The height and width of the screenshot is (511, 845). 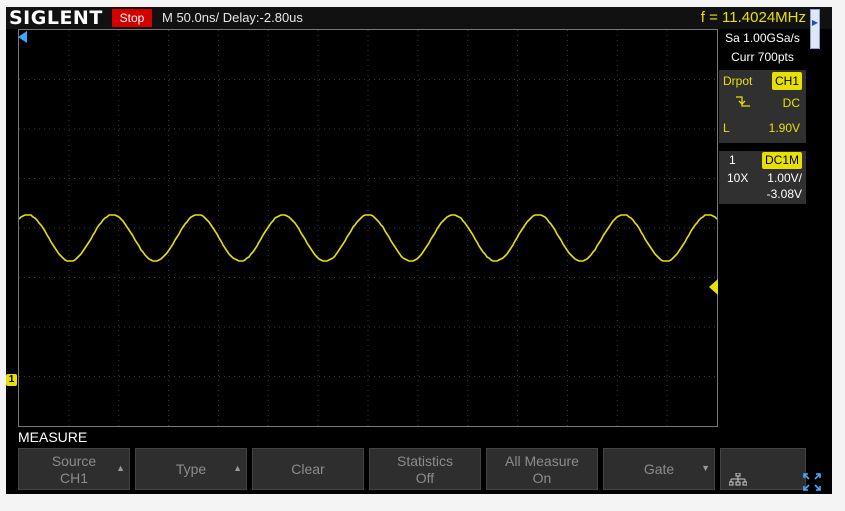 What do you see at coordinates (762, 177) in the screenshot?
I see `channel1-info-panel: 1 DC1M 10X 1.00V/ -3.08V` at bounding box center [762, 177].